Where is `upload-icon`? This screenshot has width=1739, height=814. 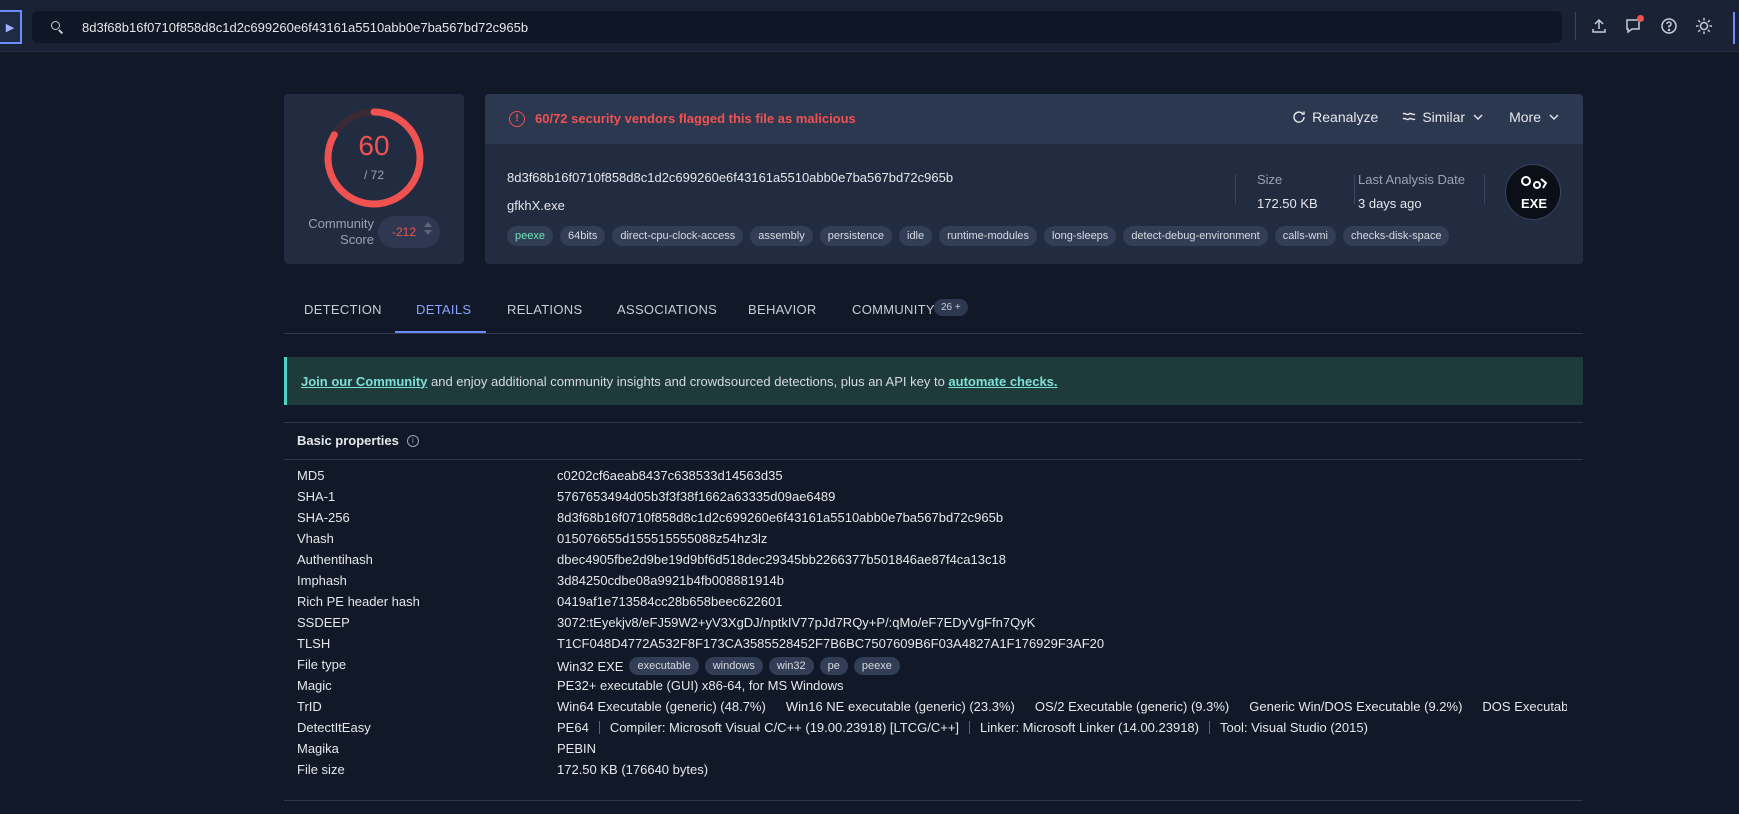 upload-icon is located at coordinates (1599, 26).